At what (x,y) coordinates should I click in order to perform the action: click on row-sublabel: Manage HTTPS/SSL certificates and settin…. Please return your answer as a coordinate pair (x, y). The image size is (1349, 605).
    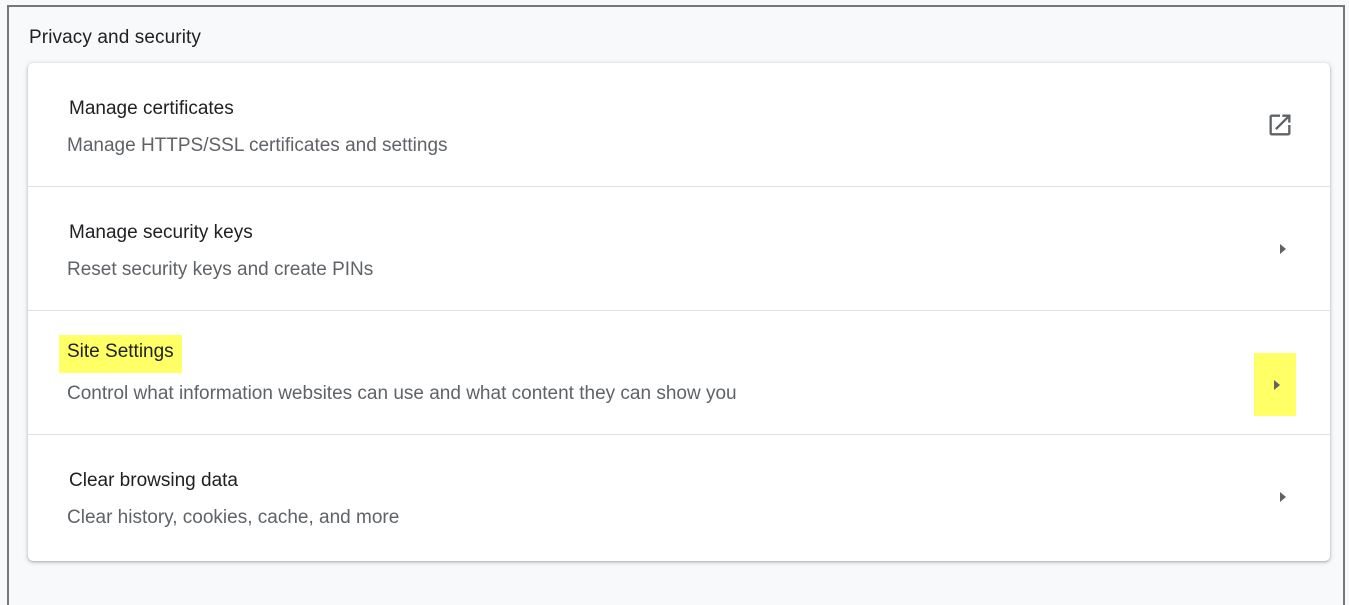
    Looking at the image, I should click on (257, 145).